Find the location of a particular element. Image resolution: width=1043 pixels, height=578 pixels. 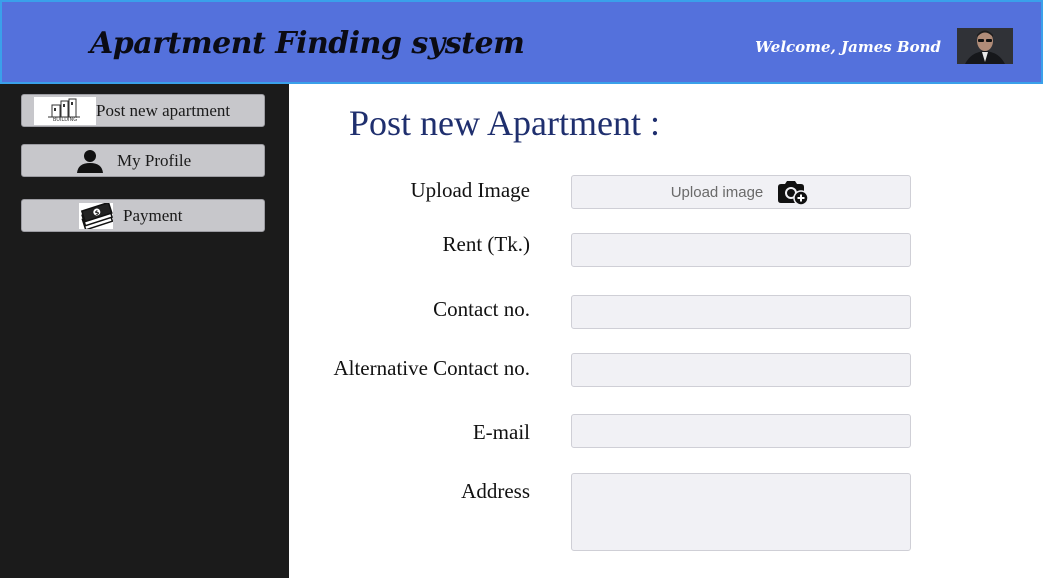

welcome-text: Welcome, James Bond is located at coordinates (848, 47).